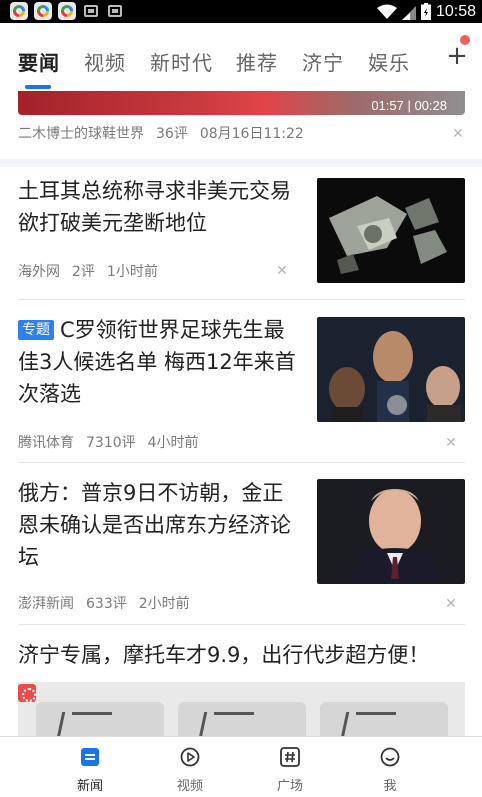  What do you see at coordinates (455, 11) in the screenshot?
I see `clock: 10:58` at bounding box center [455, 11].